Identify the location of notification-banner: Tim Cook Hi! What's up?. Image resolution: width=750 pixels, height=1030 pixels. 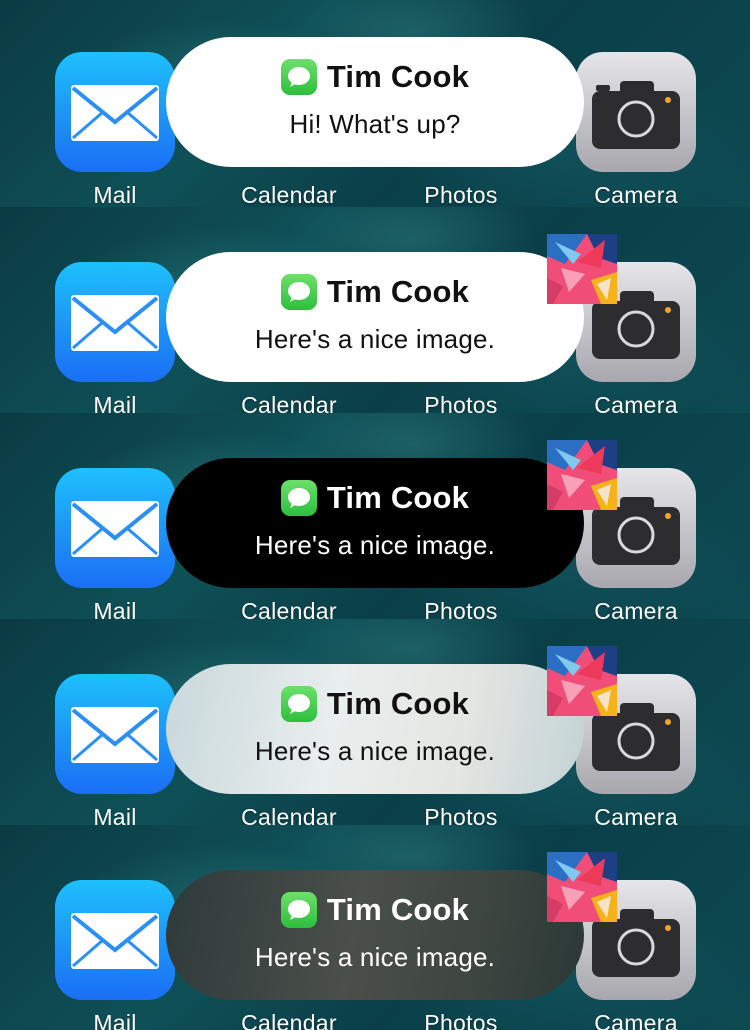
(375, 102).